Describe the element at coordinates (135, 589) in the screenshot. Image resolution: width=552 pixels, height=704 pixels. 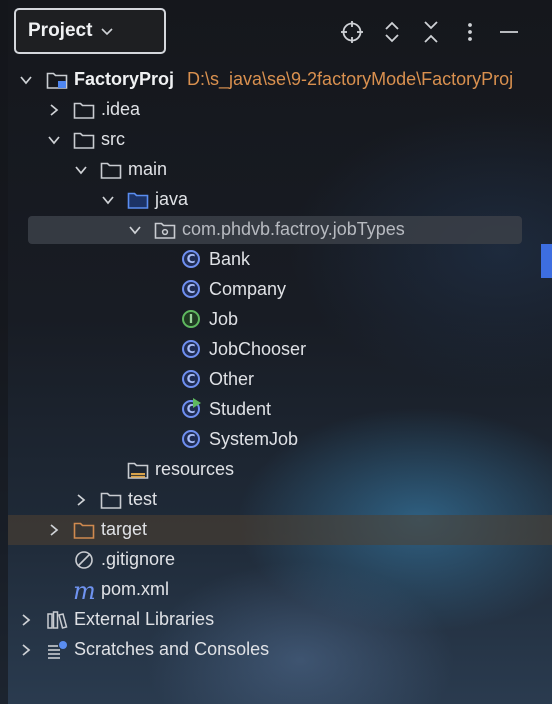
I see `file-label: pom.xml` at that location.